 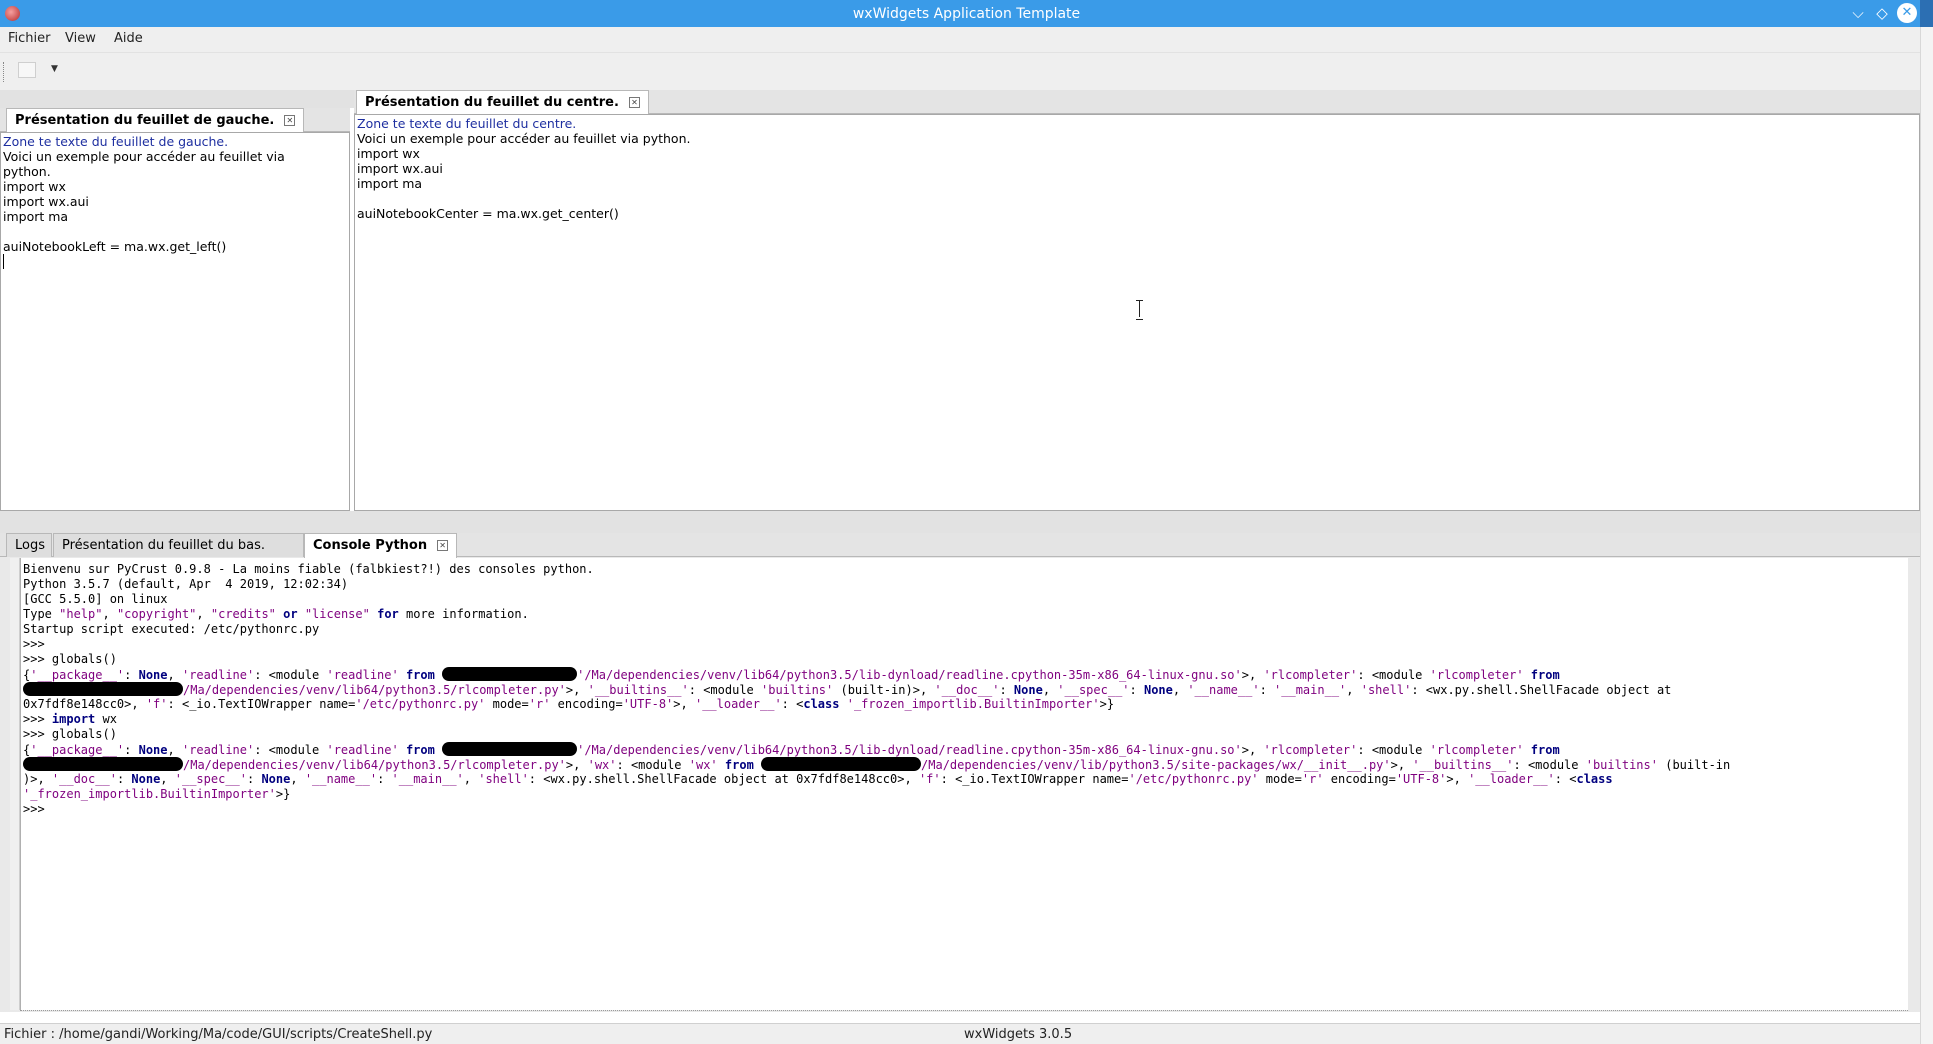 I want to click on tab-console-python: Console Python ✕, so click(x=381, y=545).